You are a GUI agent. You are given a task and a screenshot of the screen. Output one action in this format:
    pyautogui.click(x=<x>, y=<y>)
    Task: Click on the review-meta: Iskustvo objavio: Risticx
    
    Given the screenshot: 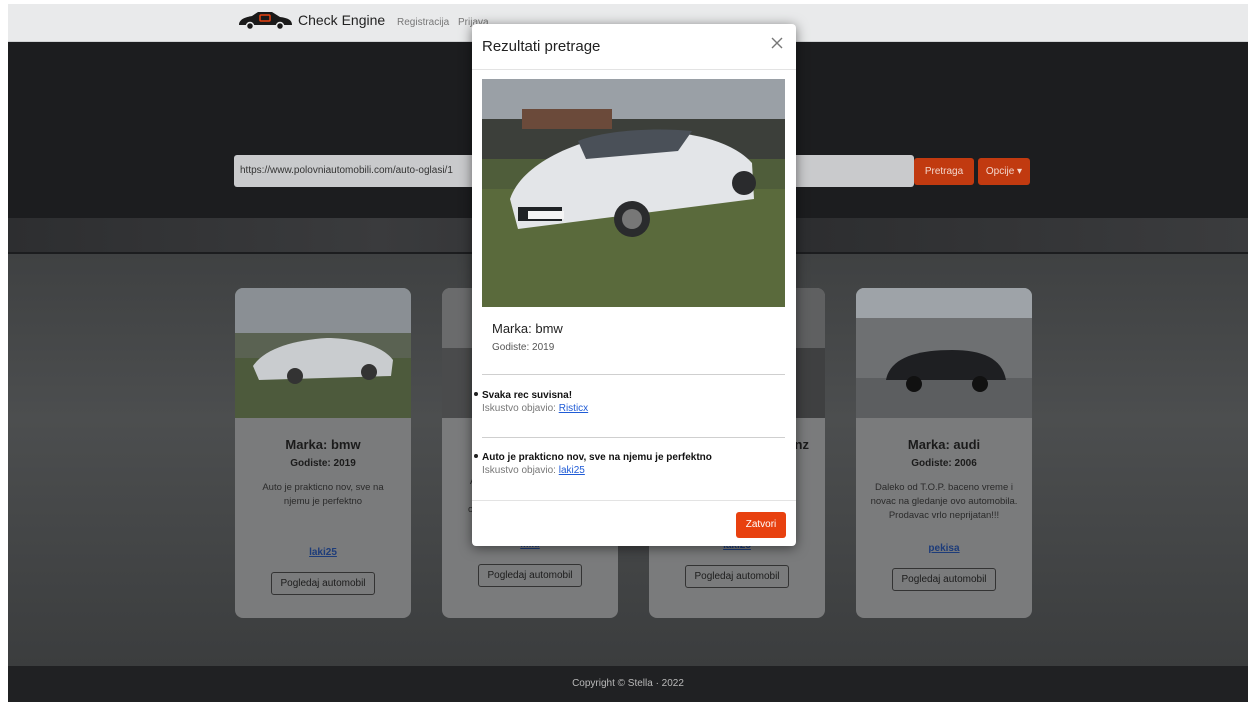 What is the action you would take?
    pyautogui.click(x=535, y=408)
    